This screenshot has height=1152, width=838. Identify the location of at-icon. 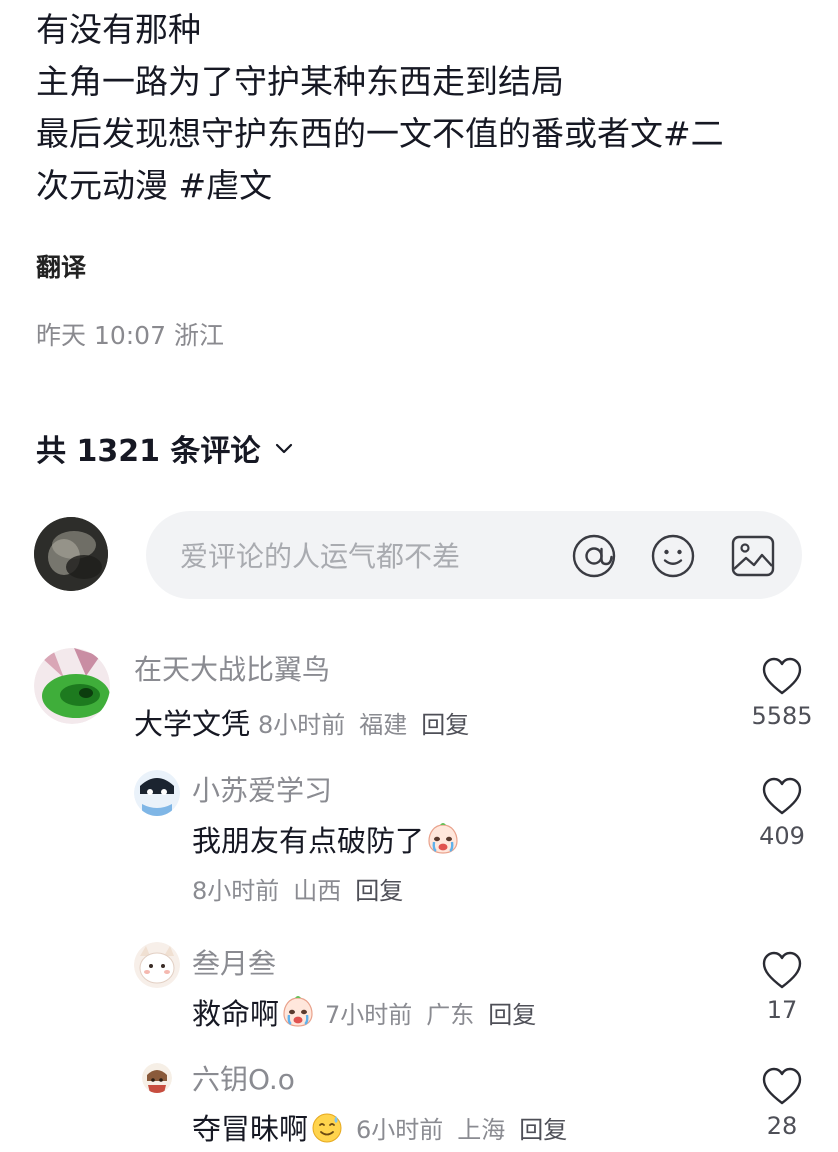
(594, 556).